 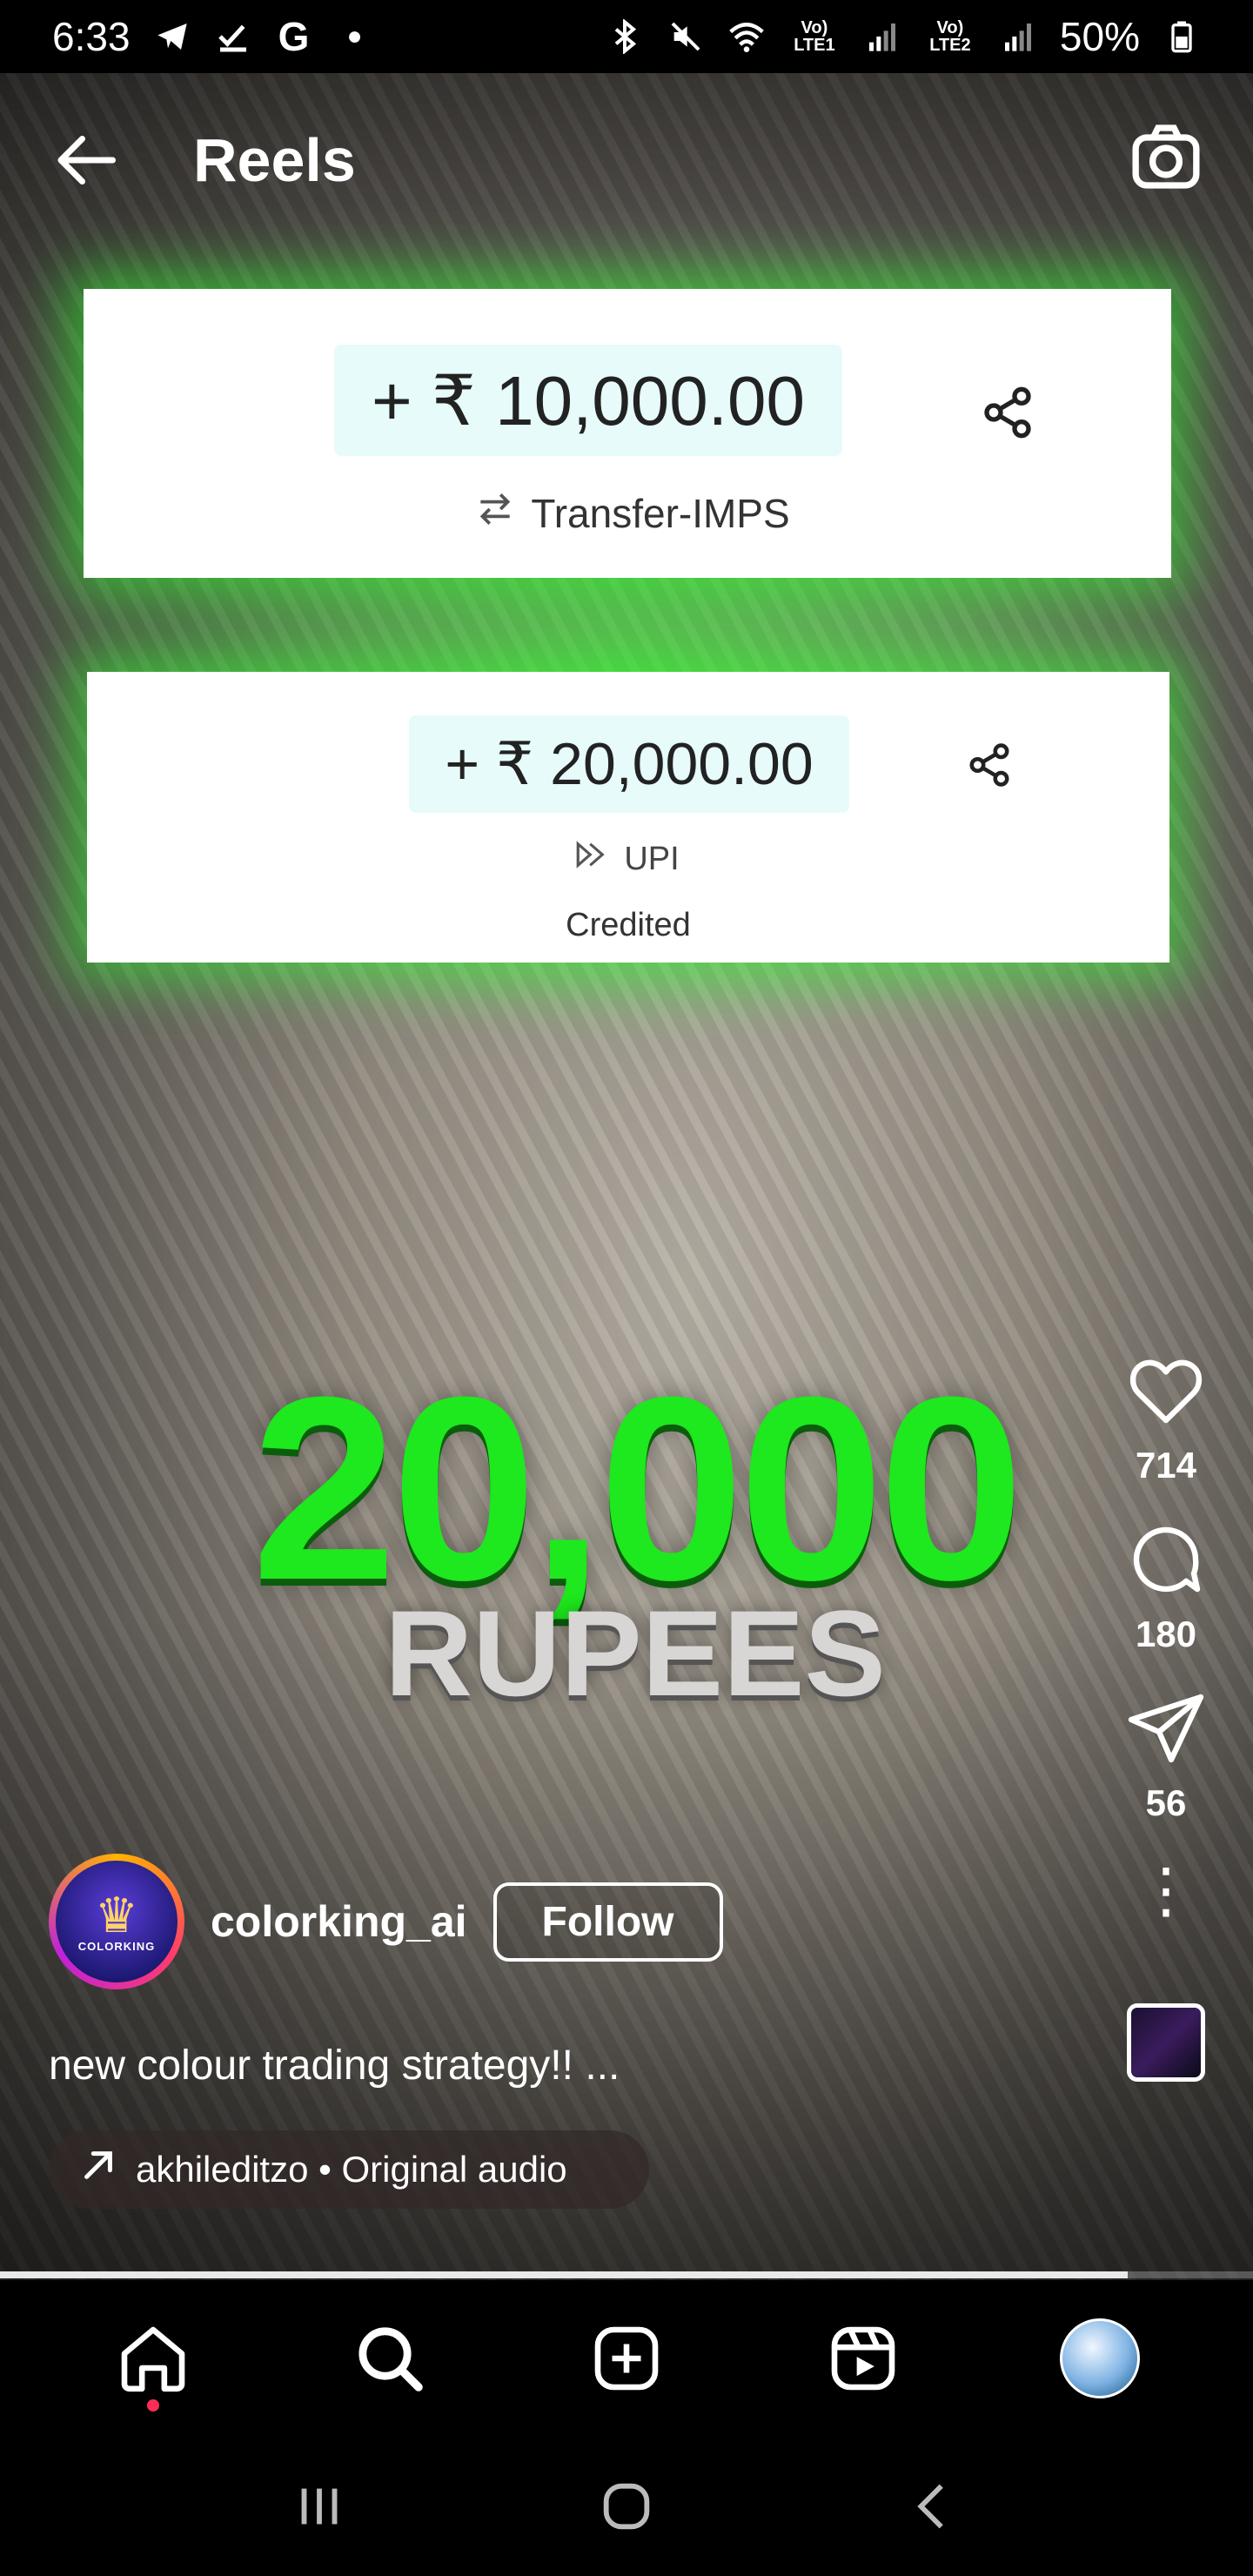 I want to click on reel-progress-bar, so click(x=626, y=2275).